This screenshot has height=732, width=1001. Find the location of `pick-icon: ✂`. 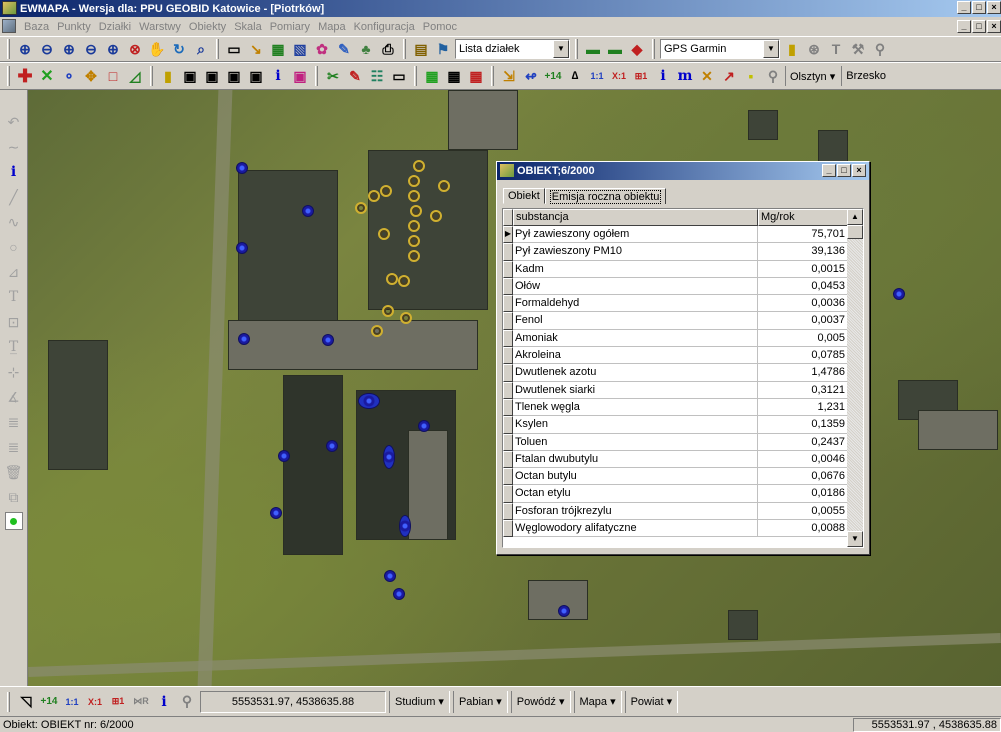

pick-icon: ✂ is located at coordinates (333, 76).